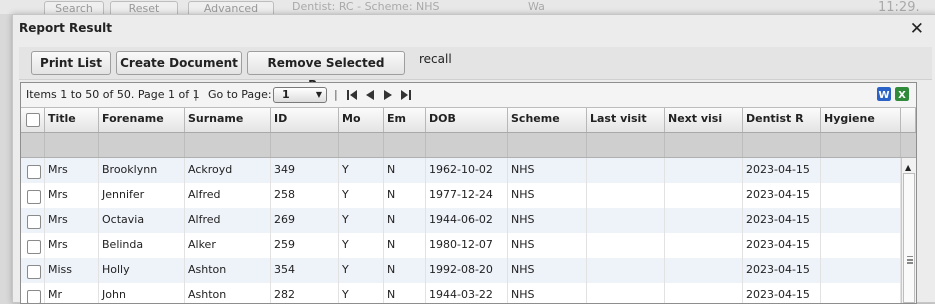 The width and height of the screenshot is (935, 304). Describe the element at coordinates (467, 170) in the screenshot. I see `cell-dob: 1962-10-02` at that location.